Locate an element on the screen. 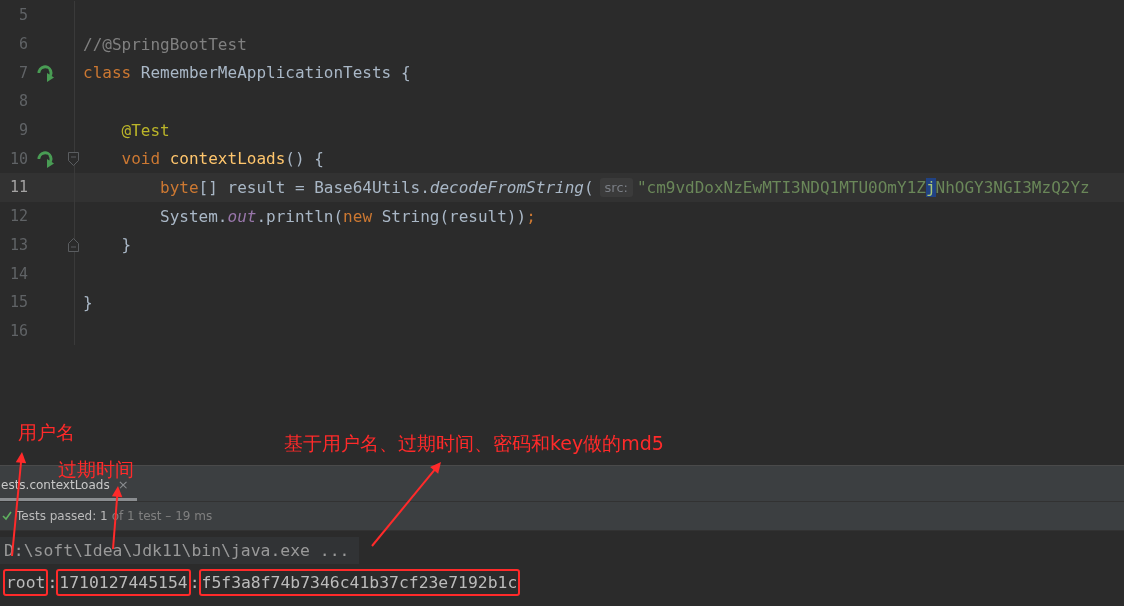 This screenshot has height=606, width=1124. code-token: contextLoads is located at coordinates (227, 159).